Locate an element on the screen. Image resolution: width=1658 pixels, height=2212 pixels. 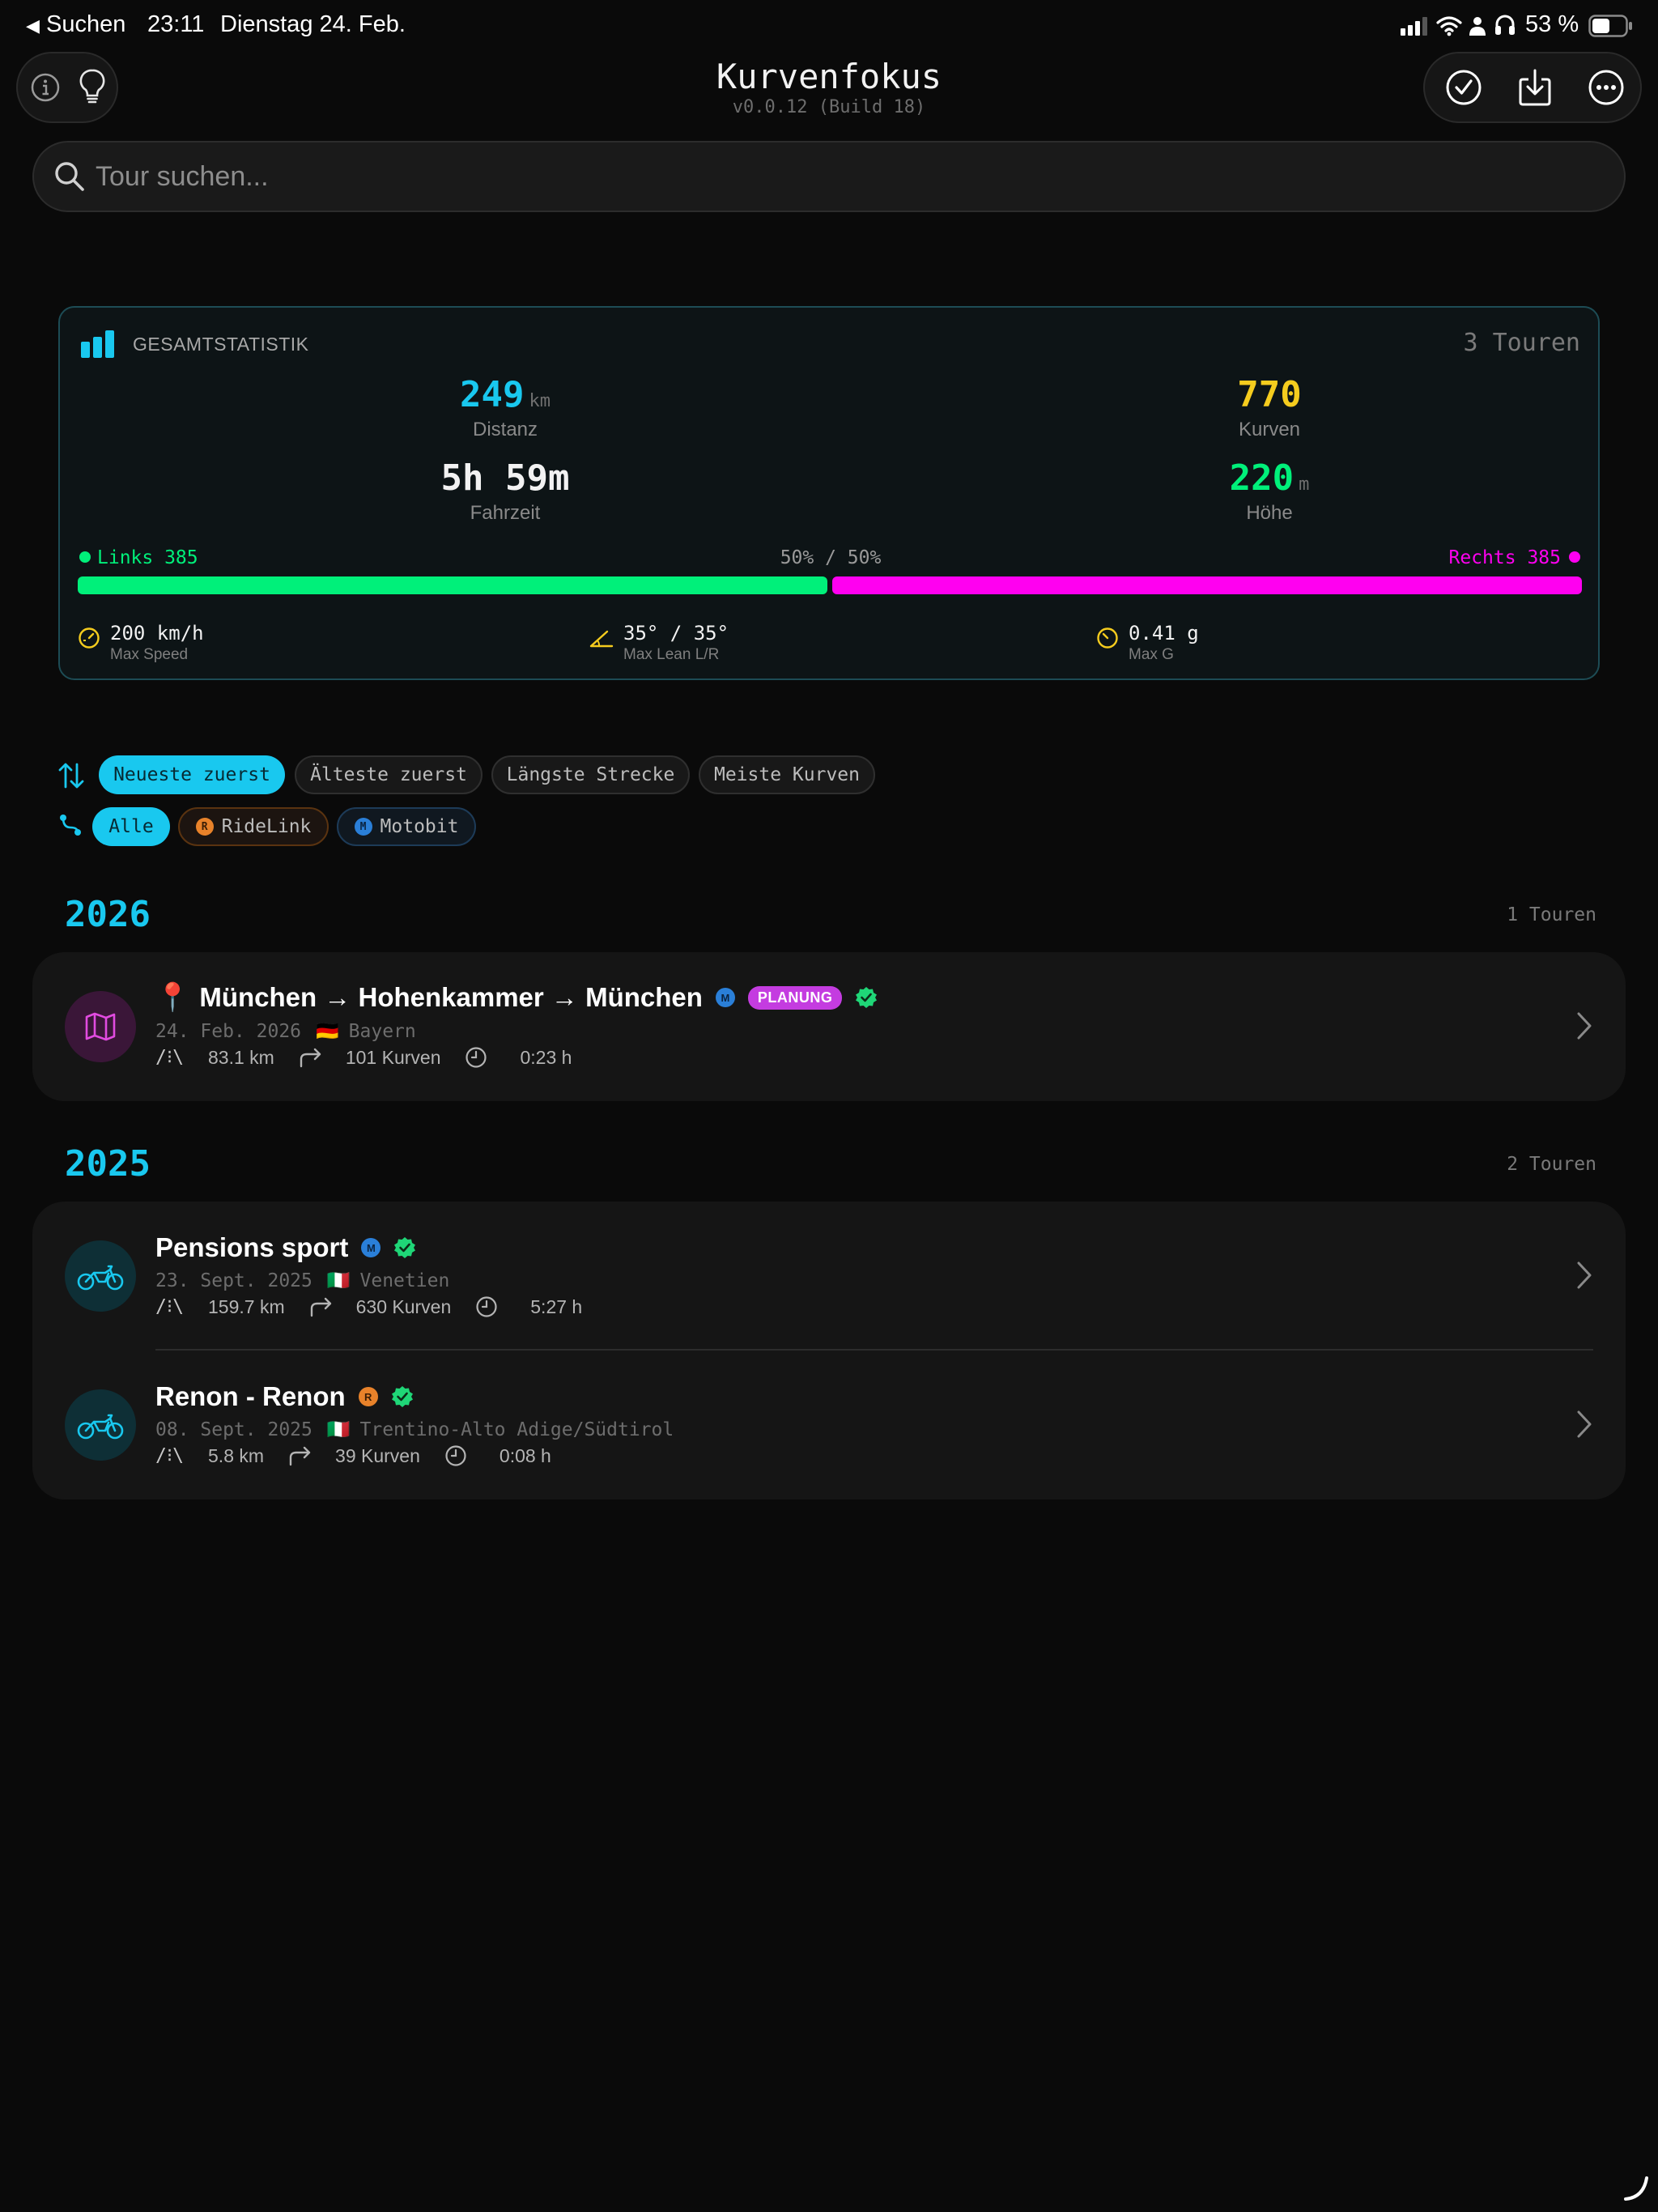
ridelink-logo-icon: R is located at coordinates (204, 827).